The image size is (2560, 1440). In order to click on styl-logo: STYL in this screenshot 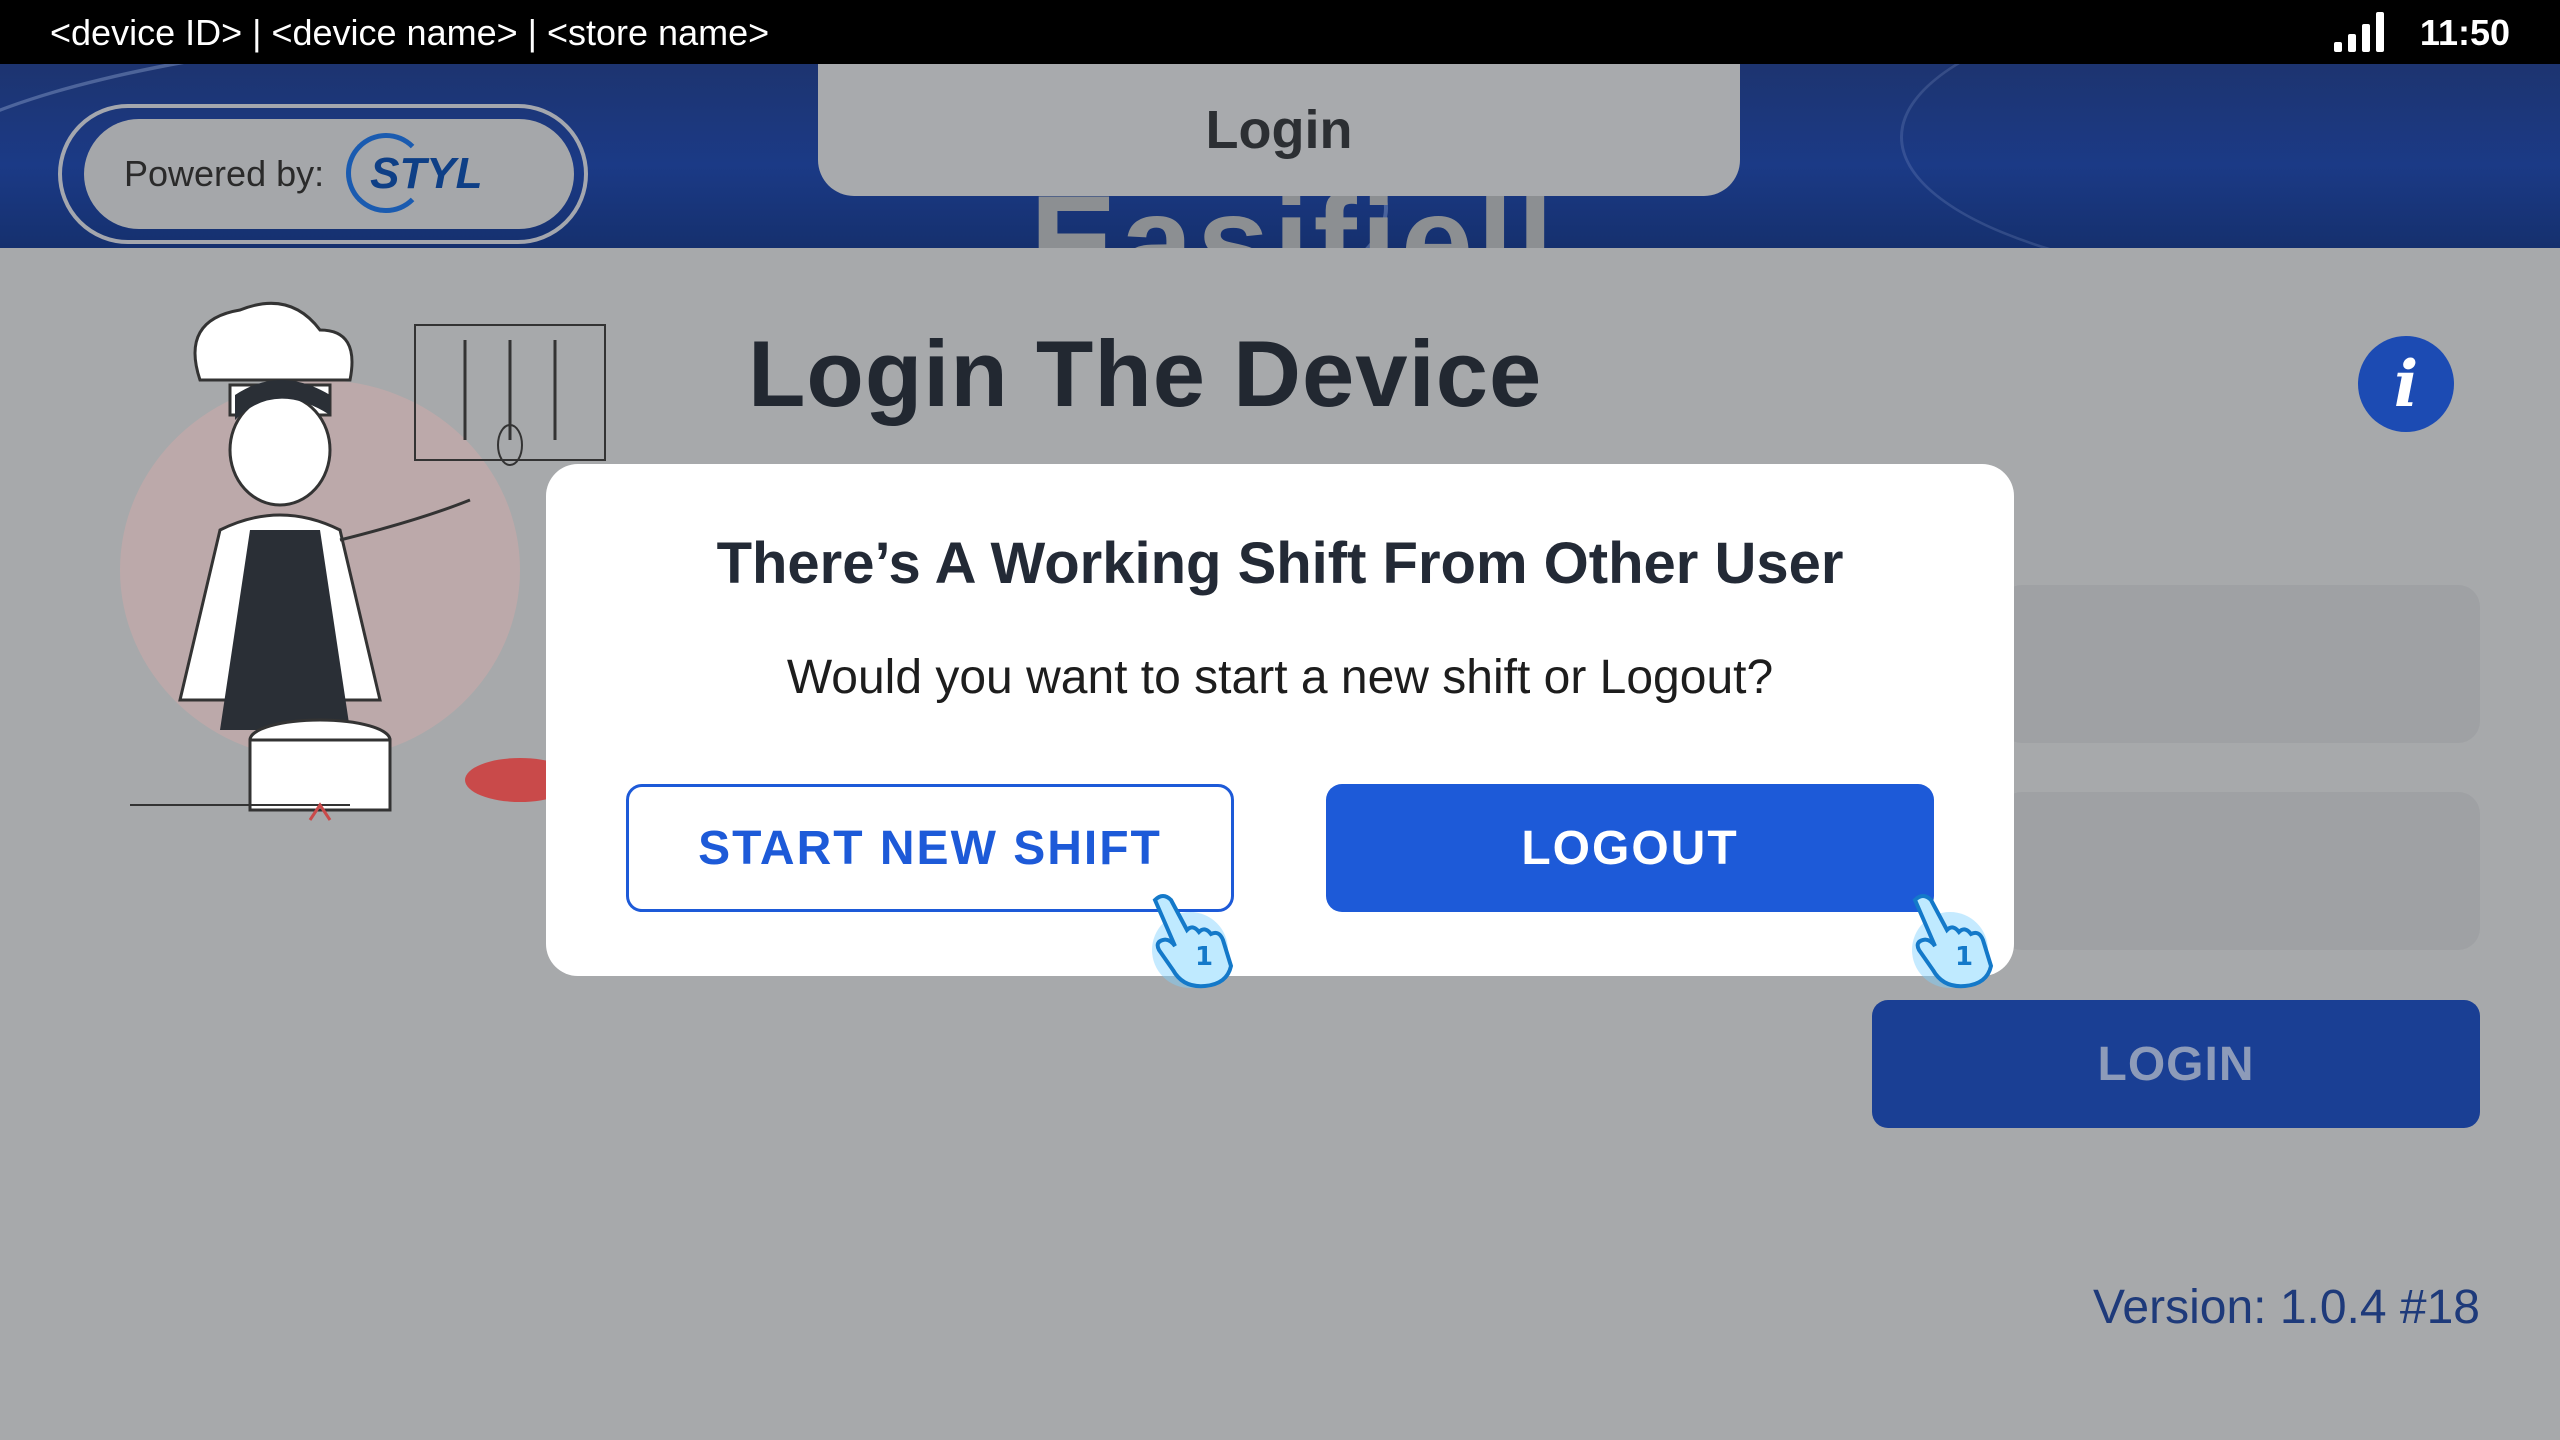, I will do `click(422, 173)`.